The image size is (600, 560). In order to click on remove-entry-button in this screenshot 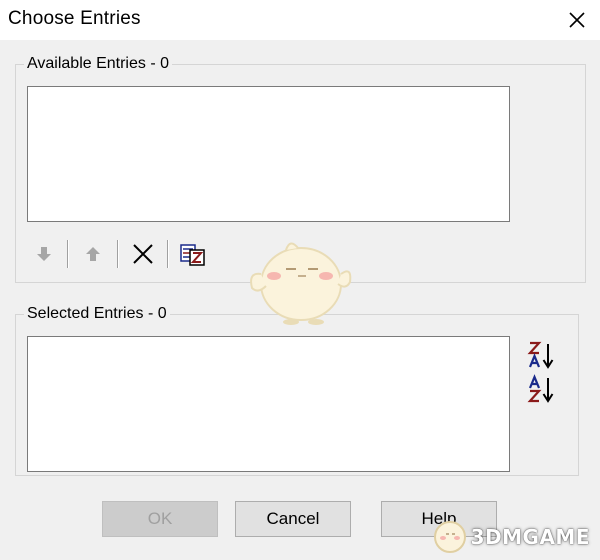, I will do `click(143, 254)`.